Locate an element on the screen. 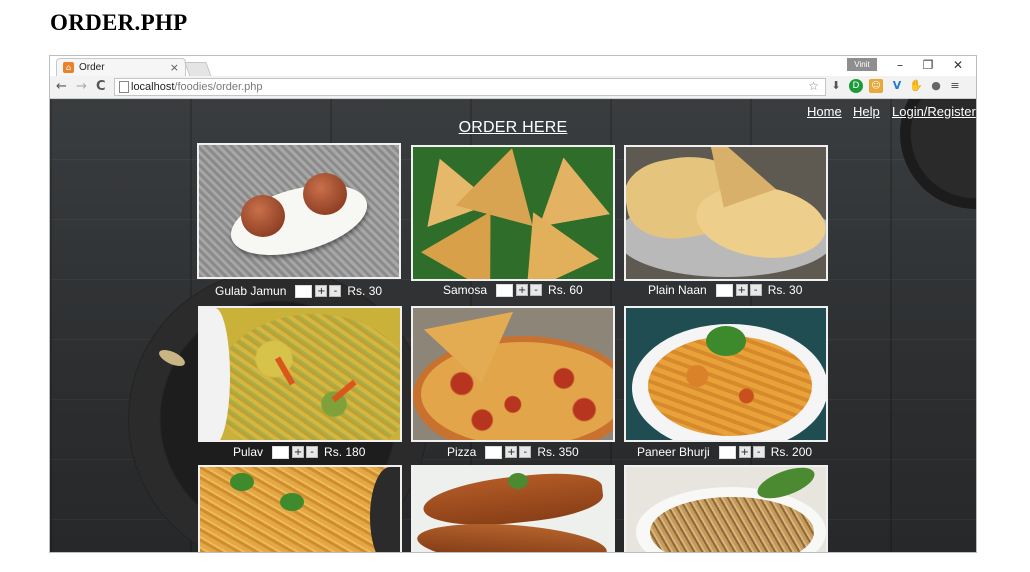 This screenshot has height=572, width=1030. menu-item-pizza: Pizza + - Rs. 350 is located at coordinates (513, 452).